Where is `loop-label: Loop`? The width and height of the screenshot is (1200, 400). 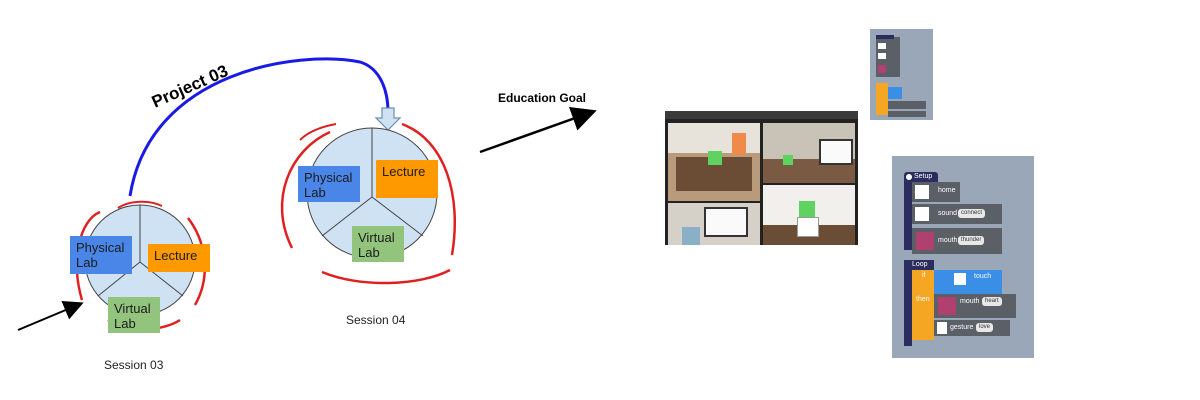
loop-label: Loop is located at coordinates (920, 264).